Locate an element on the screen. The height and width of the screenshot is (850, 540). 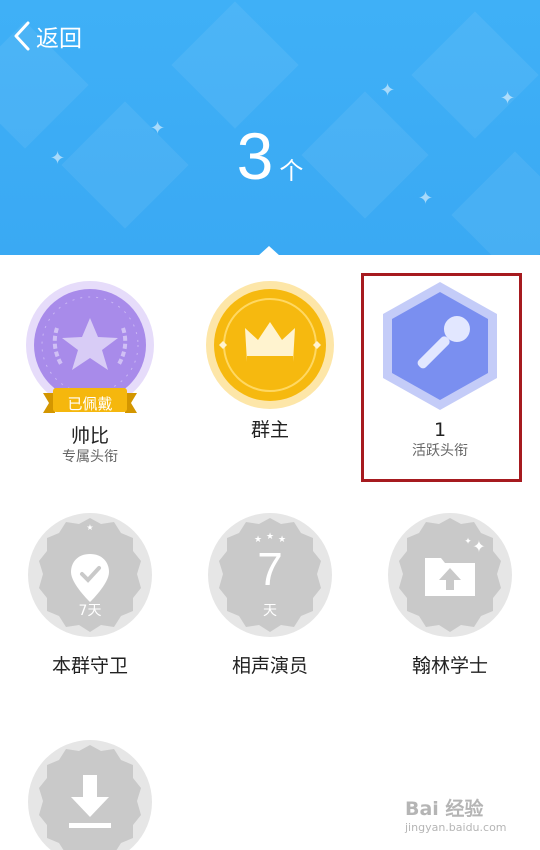
title-name: 翰林学士 is located at coordinates (449, 666).